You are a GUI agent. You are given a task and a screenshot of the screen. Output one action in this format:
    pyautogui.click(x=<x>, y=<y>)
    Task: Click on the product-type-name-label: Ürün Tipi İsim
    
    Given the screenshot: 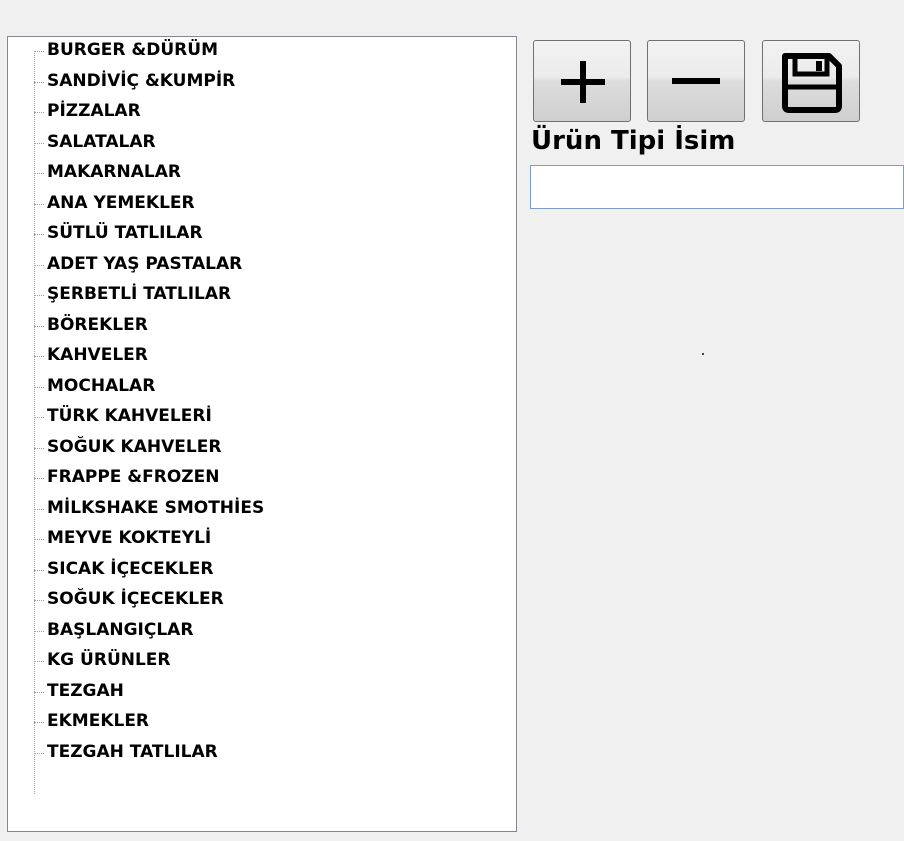 What is the action you would take?
    pyautogui.click(x=633, y=141)
    